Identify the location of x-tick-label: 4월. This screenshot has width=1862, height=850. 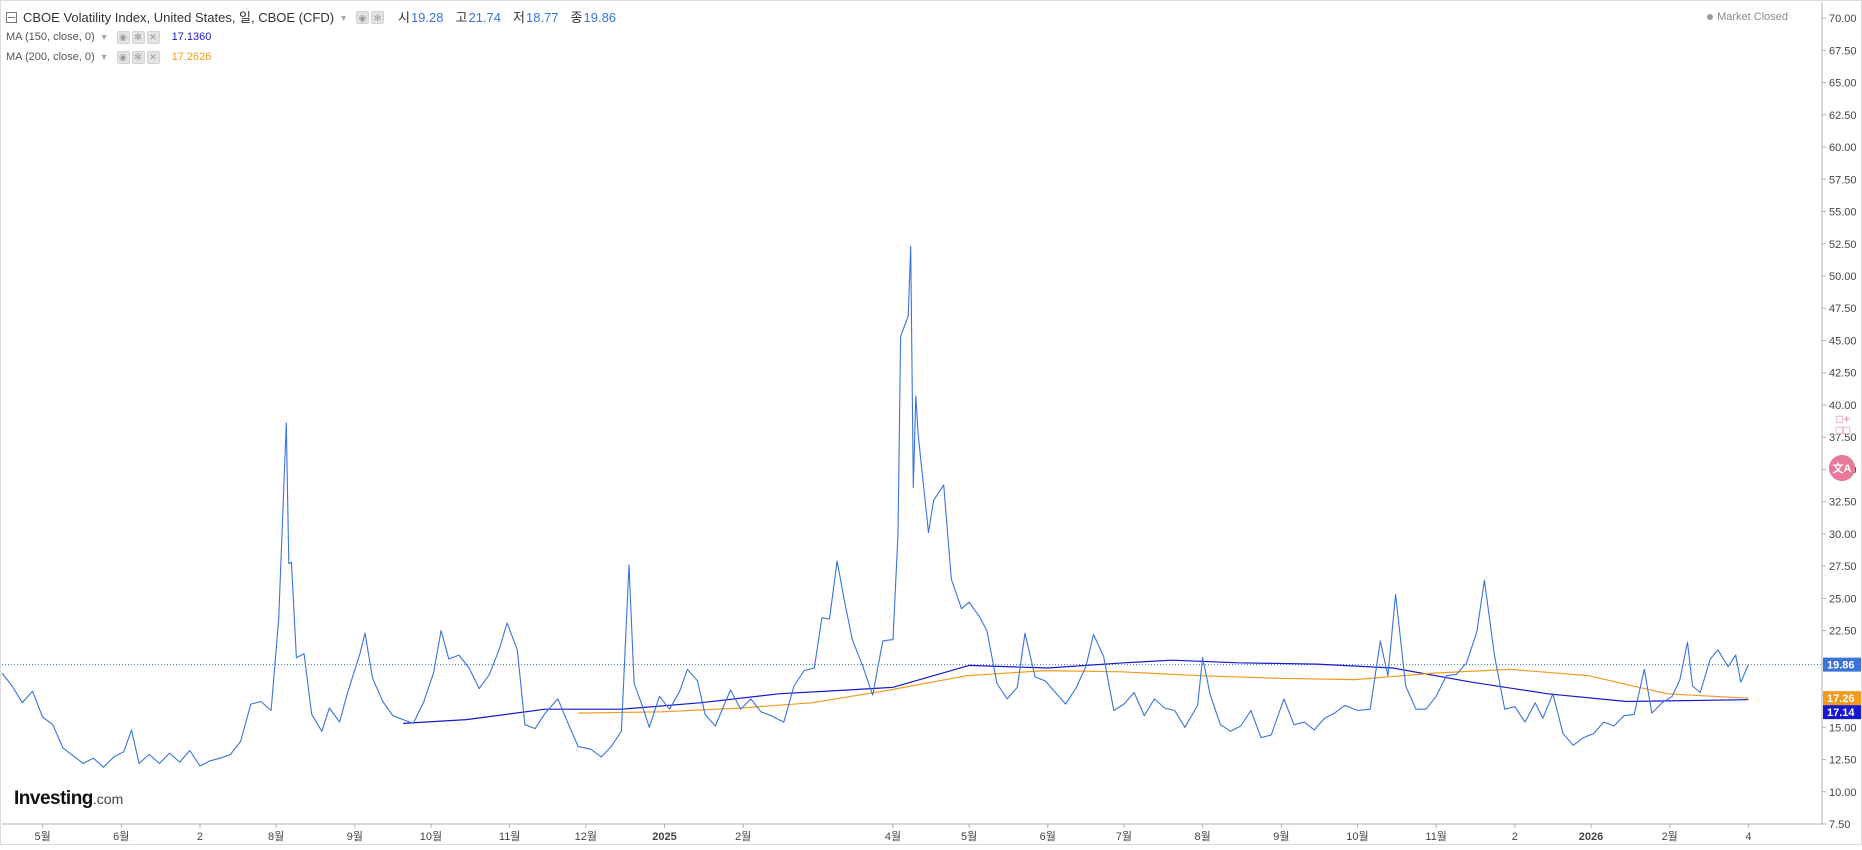
(893, 836).